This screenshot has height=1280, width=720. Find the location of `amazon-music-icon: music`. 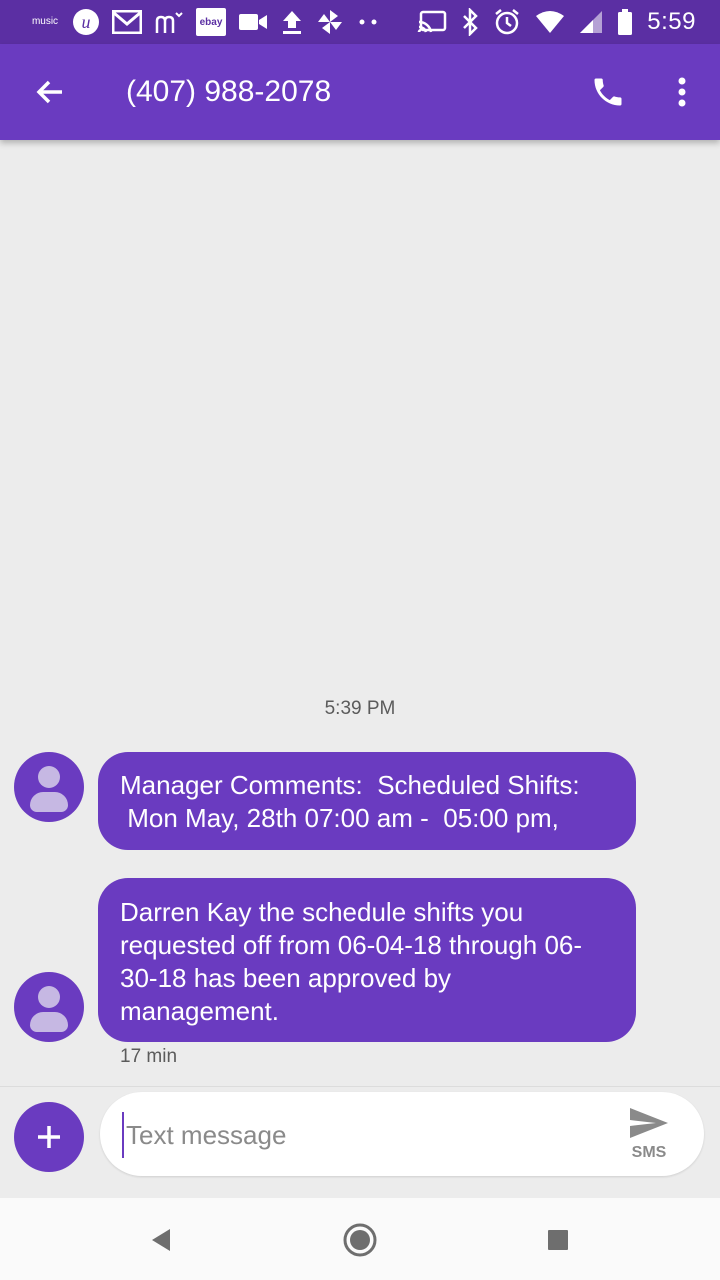

amazon-music-icon: music is located at coordinates (45, 21).